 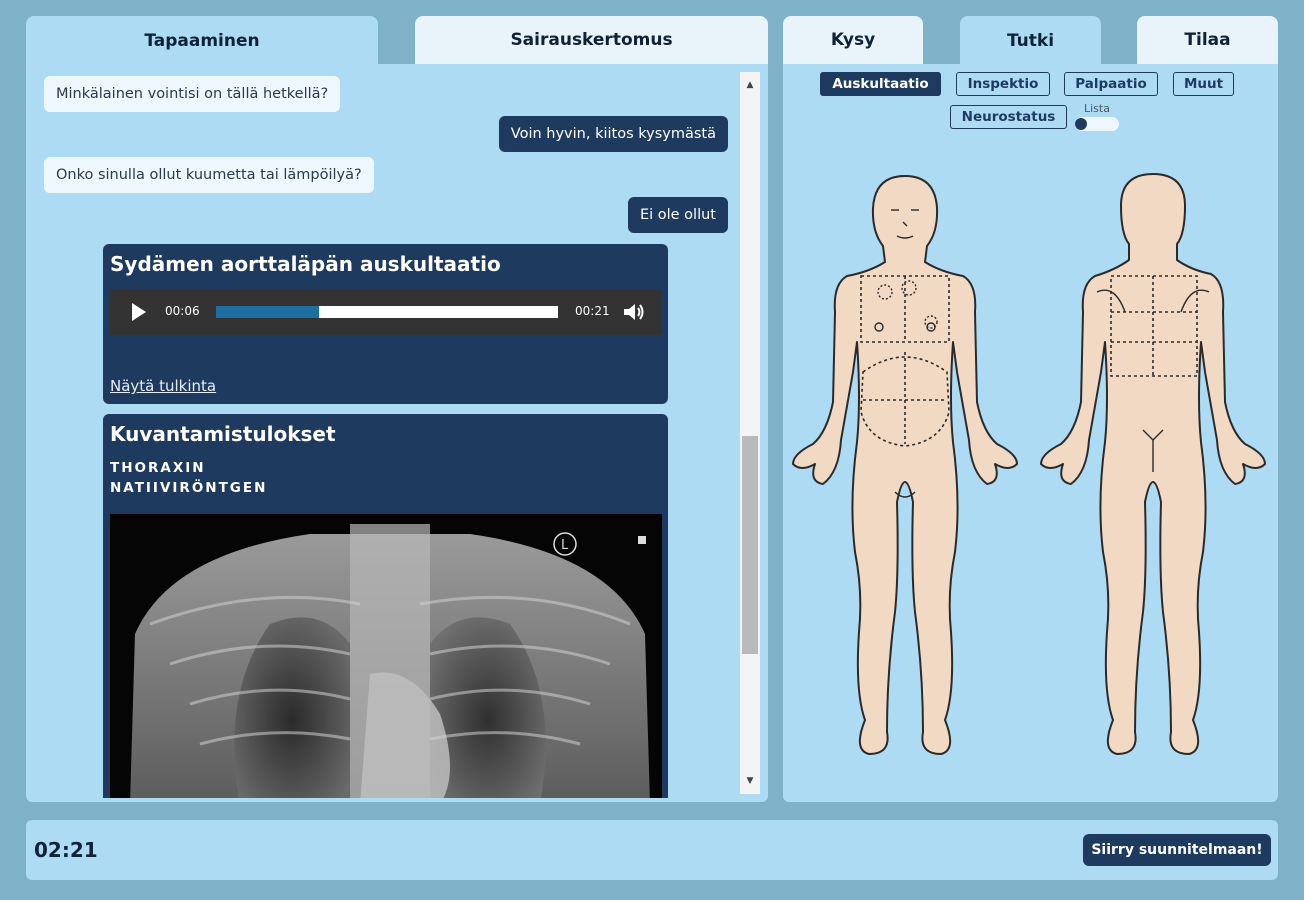 What do you see at coordinates (750, 433) in the screenshot?
I see `chat-scrollbar: ▲ ▼` at bounding box center [750, 433].